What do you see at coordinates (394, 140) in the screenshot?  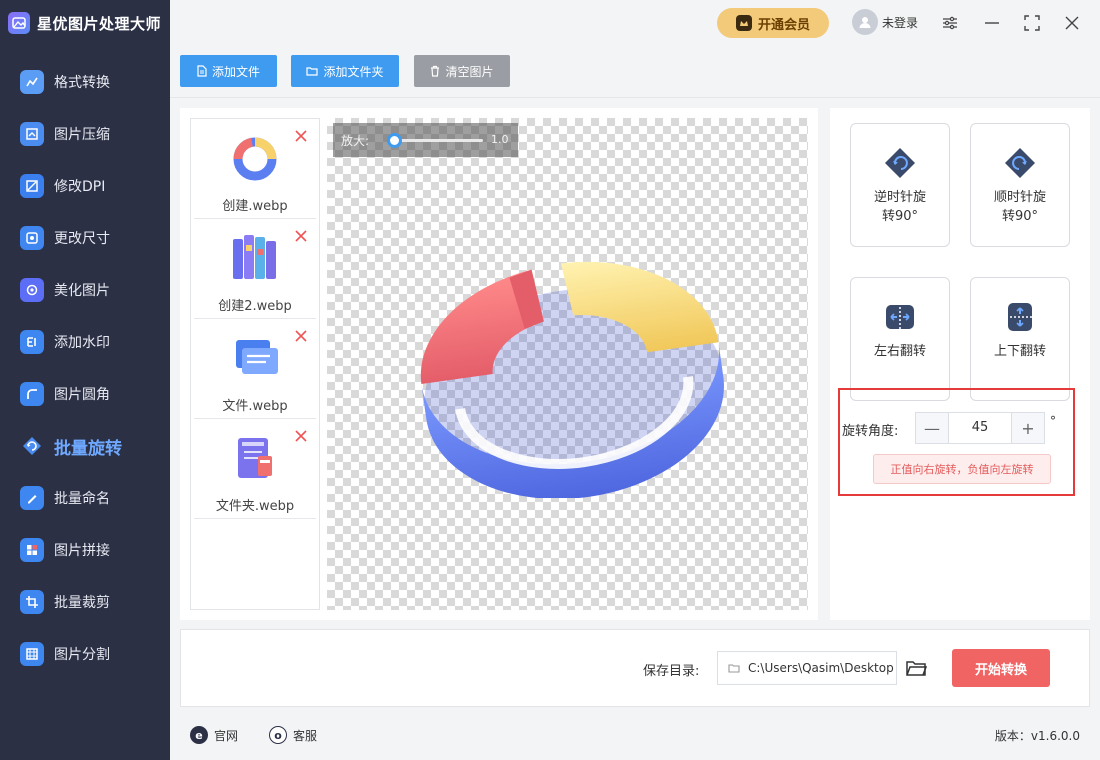 I see `zoom-slider-handle` at bounding box center [394, 140].